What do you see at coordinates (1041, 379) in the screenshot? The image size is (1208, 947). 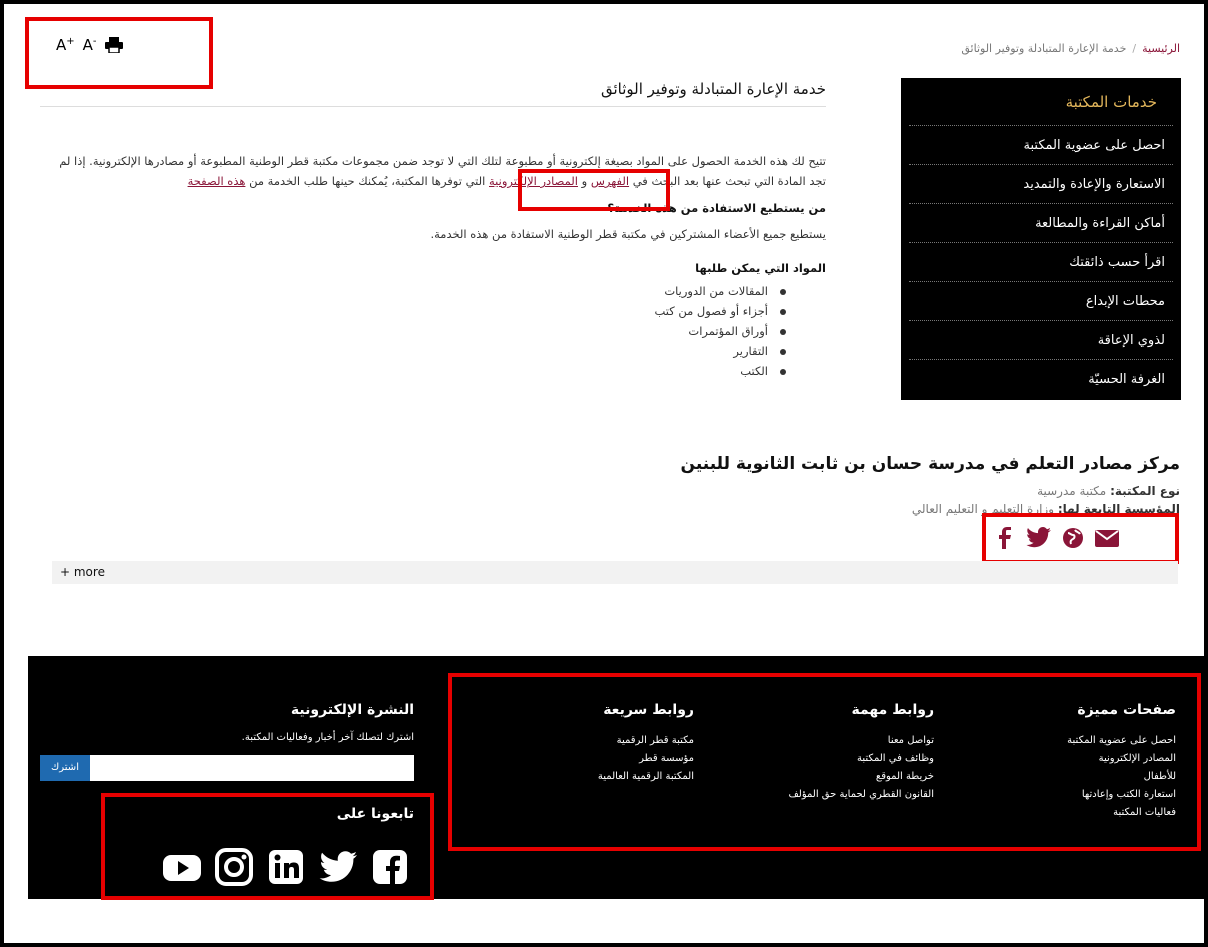 I see `sidebar-item-sensory-room: الغرفة الحسيّة` at bounding box center [1041, 379].